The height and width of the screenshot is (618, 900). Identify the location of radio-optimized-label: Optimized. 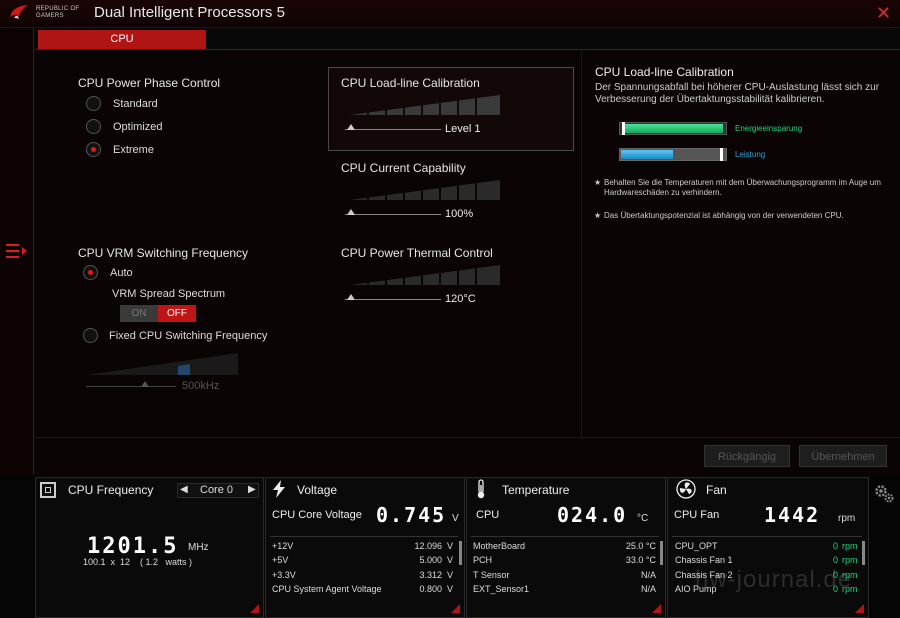
(138, 127).